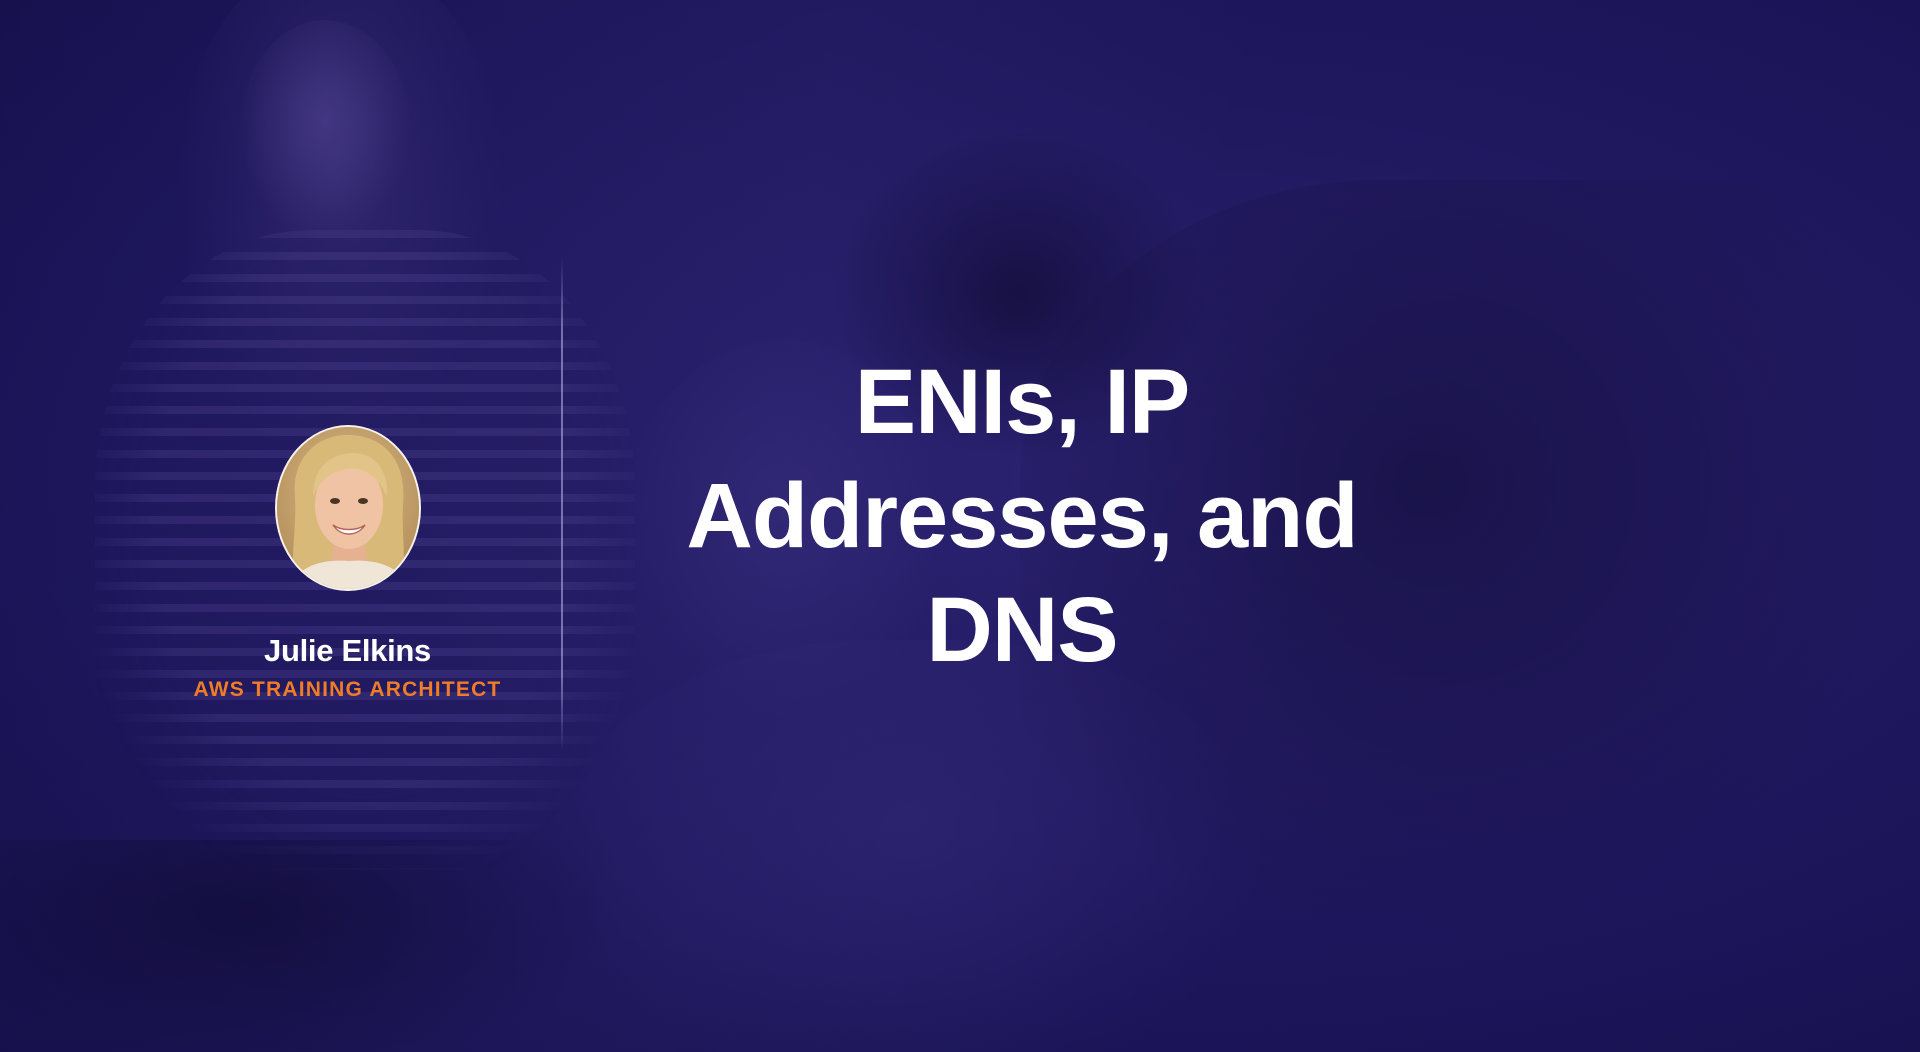 The height and width of the screenshot is (1052, 1920). What do you see at coordinates (1022, 630) in the screenshot?
I see `slide-title-line: DNS` at bounding box center [1022, 630].